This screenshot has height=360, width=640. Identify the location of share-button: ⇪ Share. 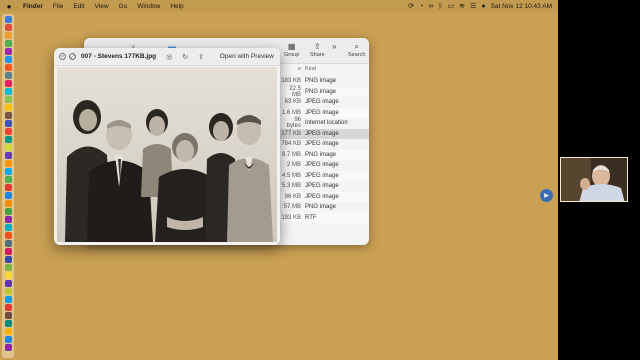
(317, 50).